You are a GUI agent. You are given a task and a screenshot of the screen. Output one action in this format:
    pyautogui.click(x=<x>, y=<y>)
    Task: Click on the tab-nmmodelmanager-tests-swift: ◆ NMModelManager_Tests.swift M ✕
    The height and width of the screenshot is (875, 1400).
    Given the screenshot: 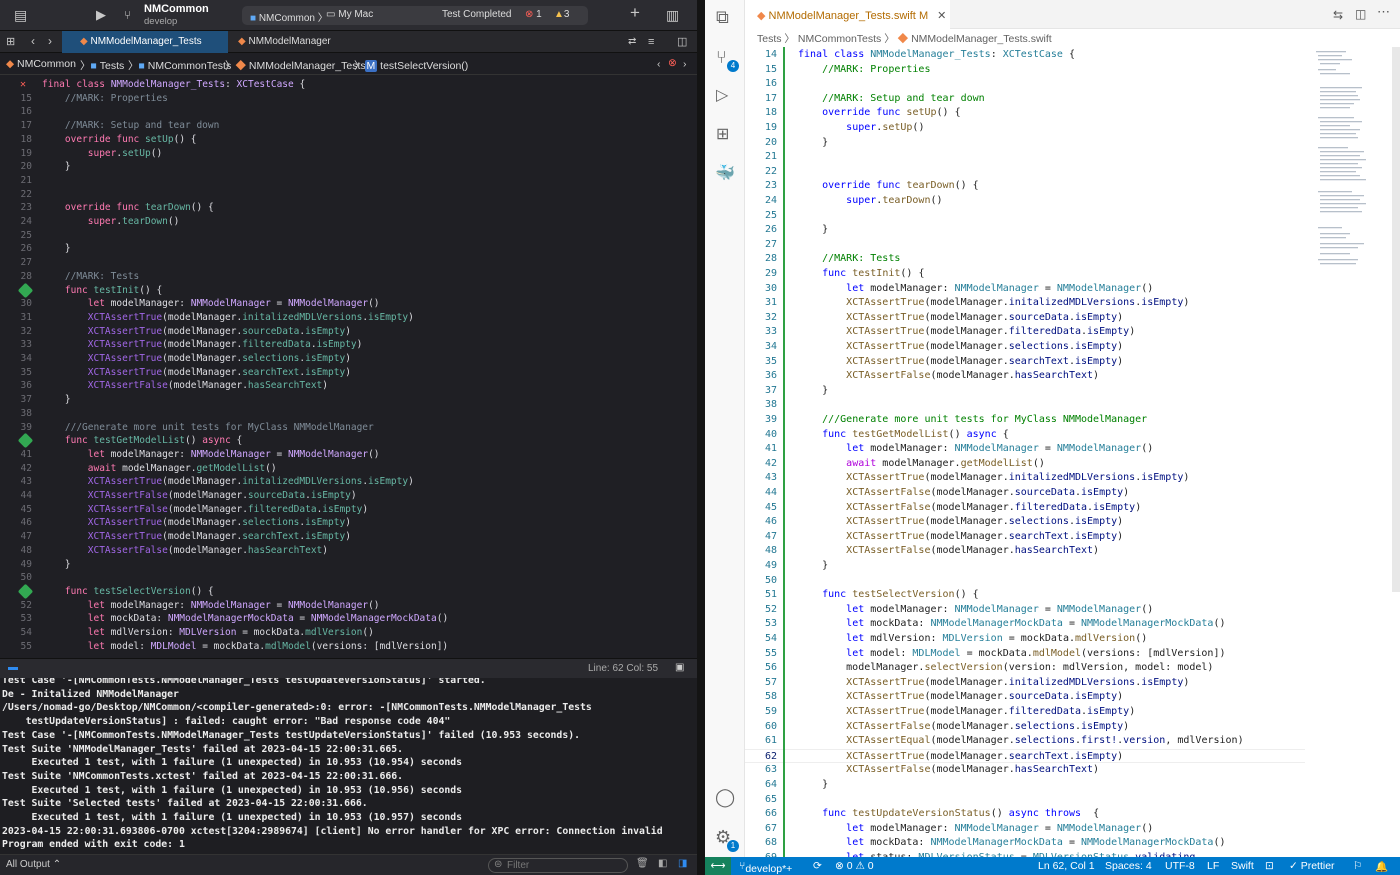 What is the action you would take?
    pyautogui.click(x=847, y=14)
    